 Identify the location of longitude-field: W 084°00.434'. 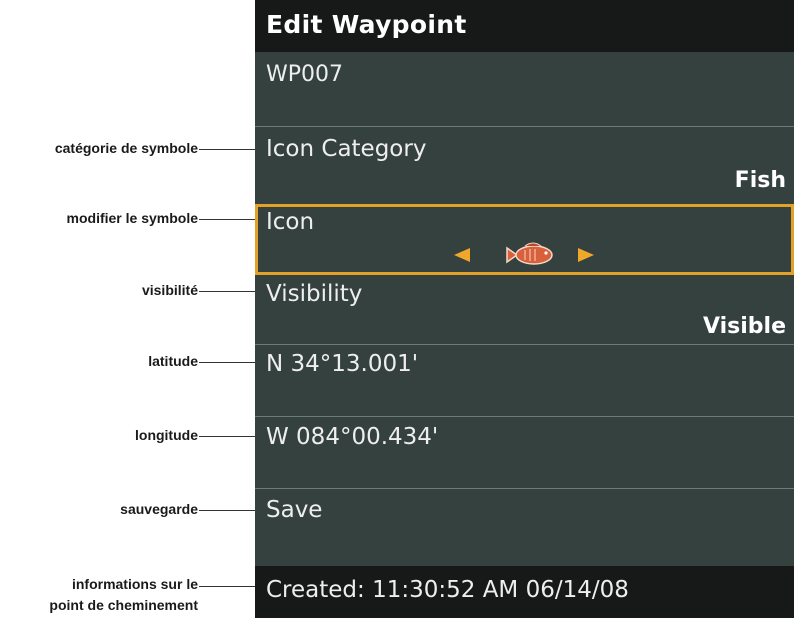
(352, 437).